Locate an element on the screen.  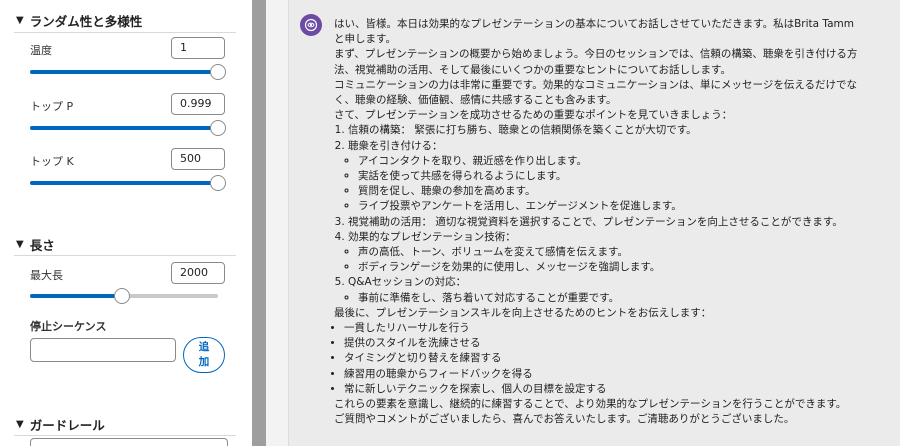
top-k-label: トップ K is located at coordinates (52, 161).